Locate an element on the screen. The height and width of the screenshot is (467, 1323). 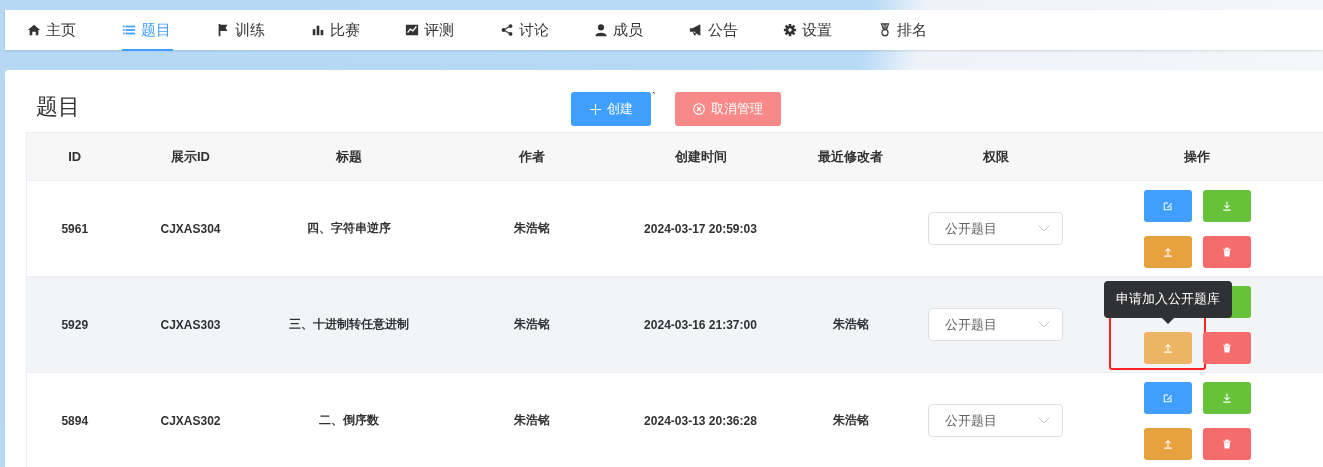
nav-tab: 讨论 is located at coordinates (546, 30).